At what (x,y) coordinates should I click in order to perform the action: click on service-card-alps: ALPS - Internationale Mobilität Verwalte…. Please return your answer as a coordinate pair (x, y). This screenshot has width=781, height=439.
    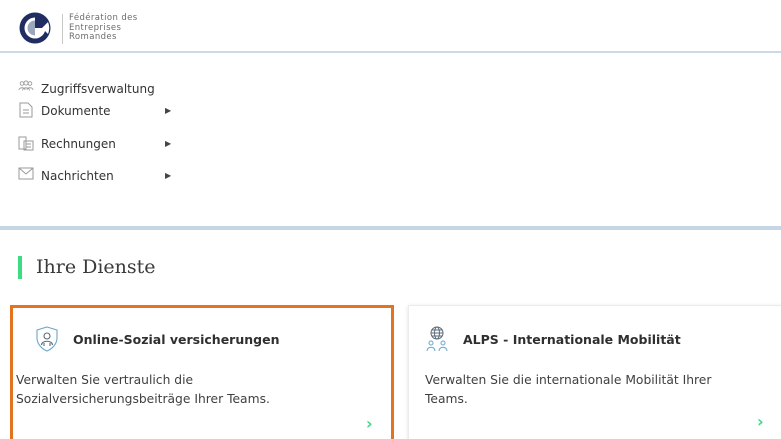
    Looking at the image, I should click on (594, 372).